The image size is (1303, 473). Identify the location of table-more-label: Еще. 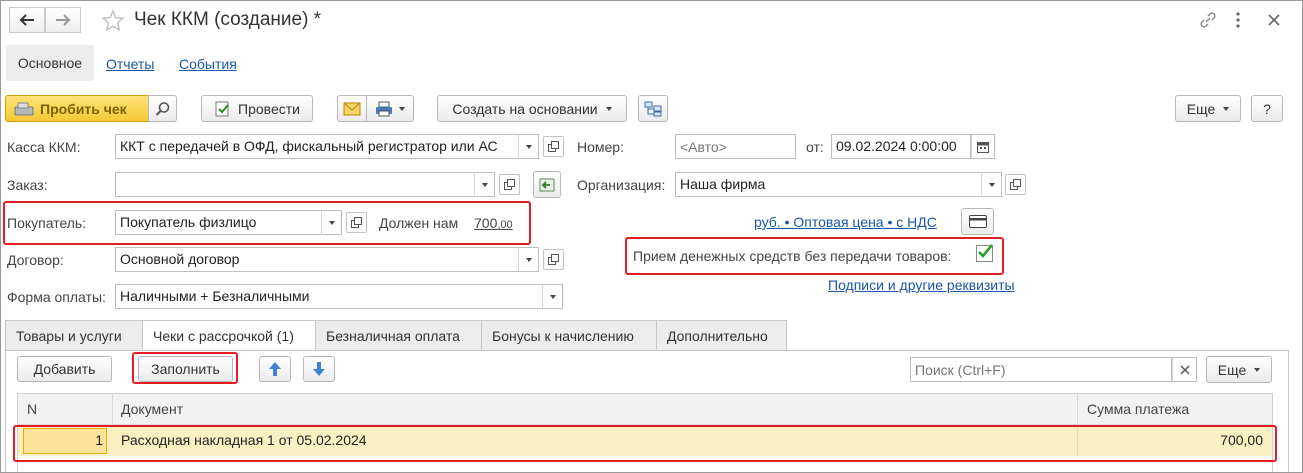
(1232, 369).